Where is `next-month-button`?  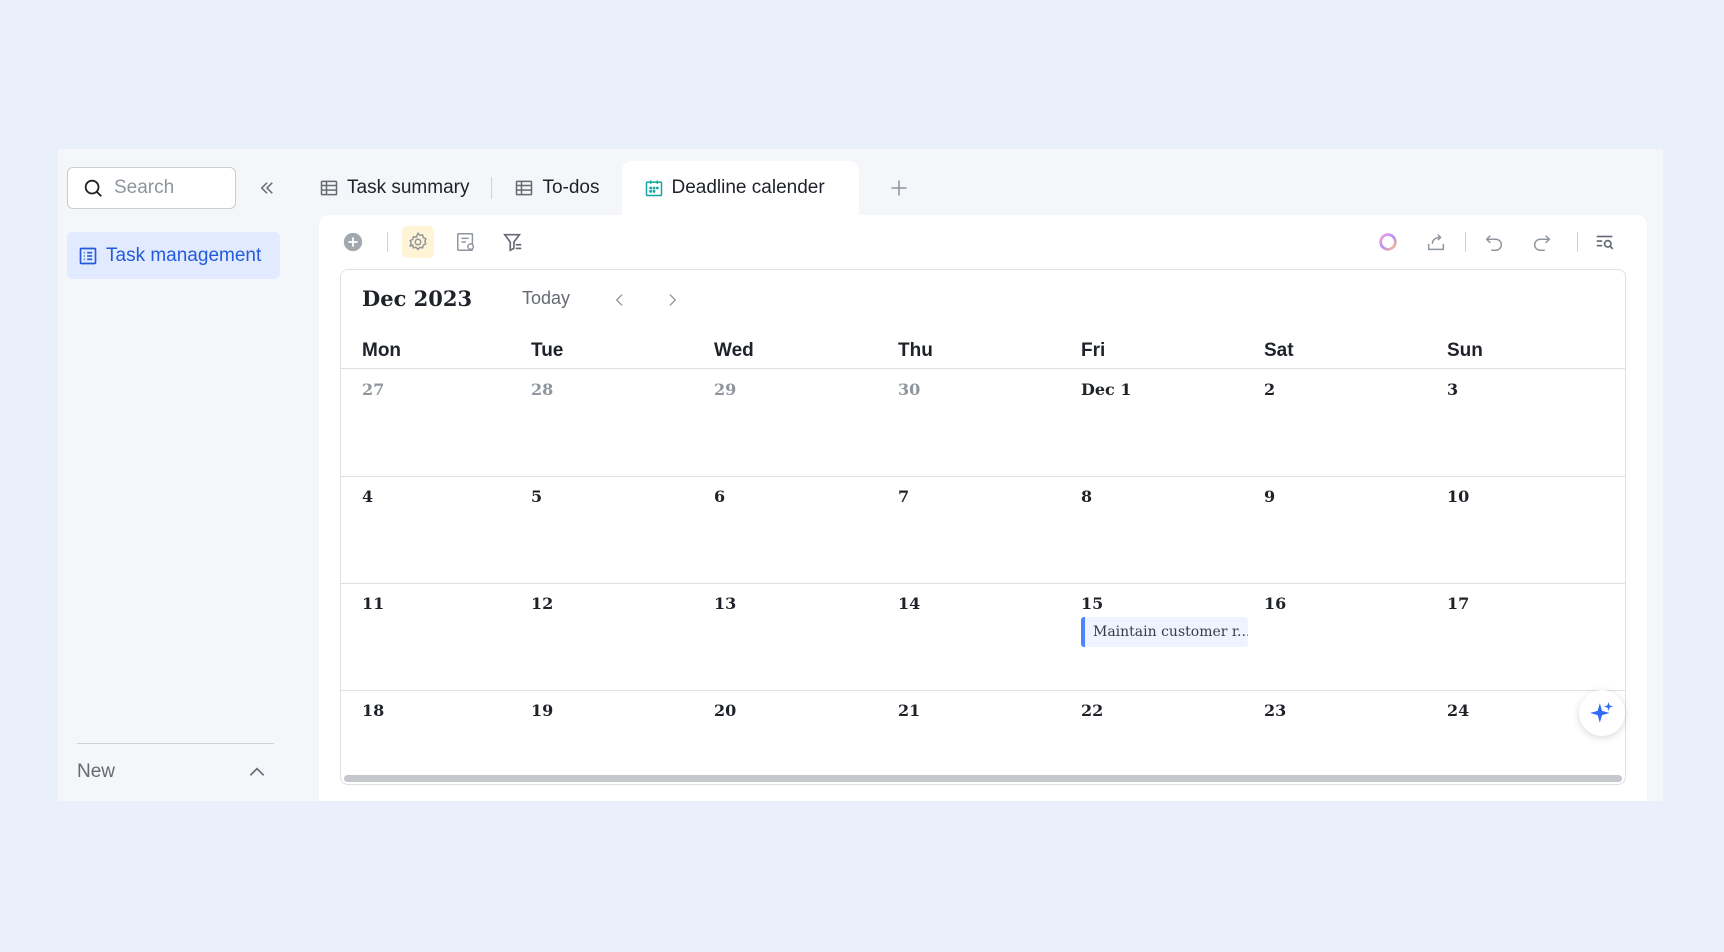
next-month-button is located at coordinates (672, 300).